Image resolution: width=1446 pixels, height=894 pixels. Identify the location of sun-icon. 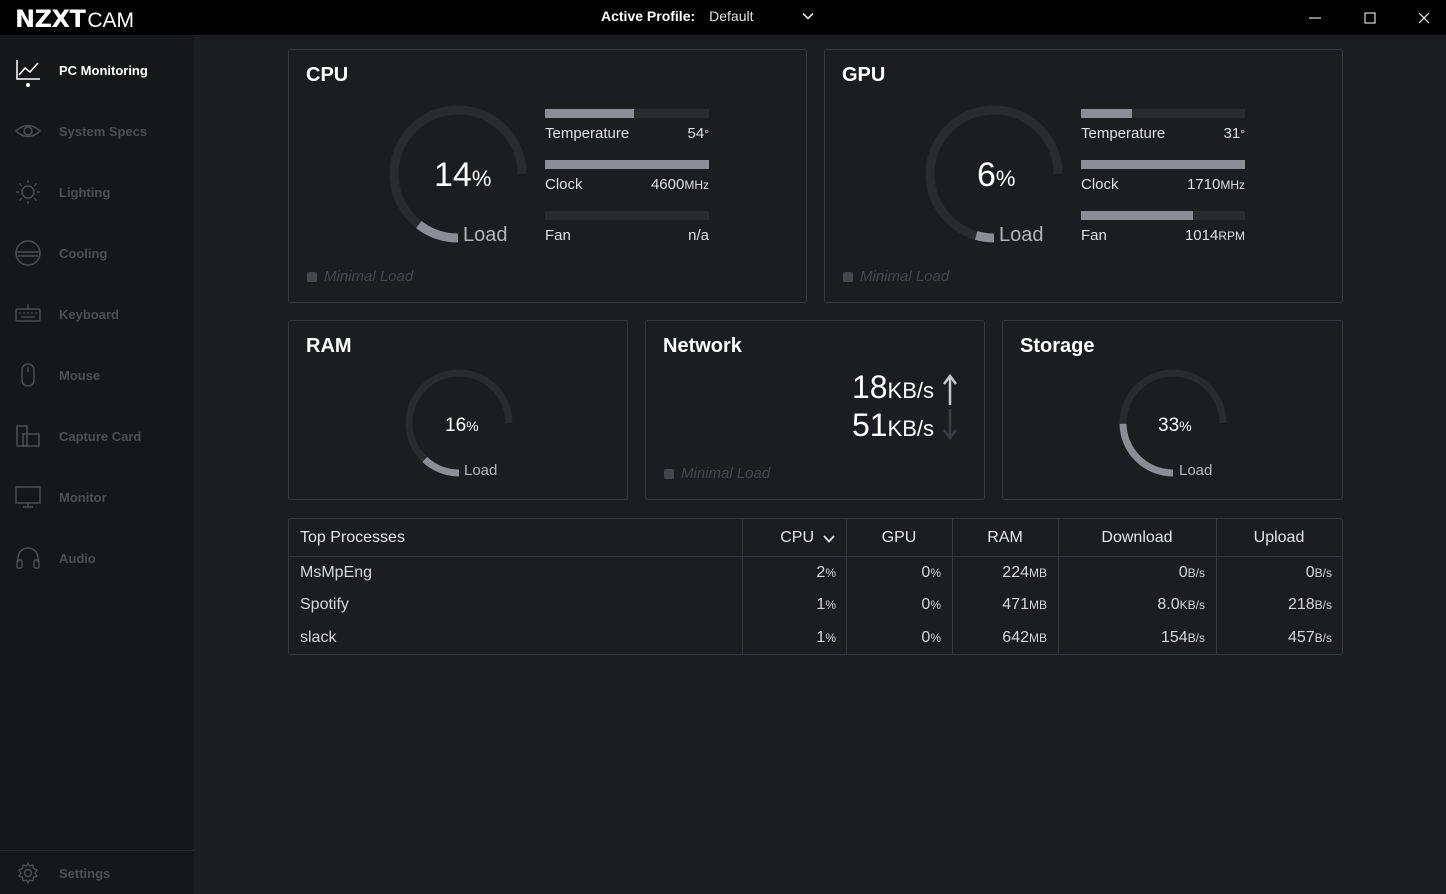
(28, 192).